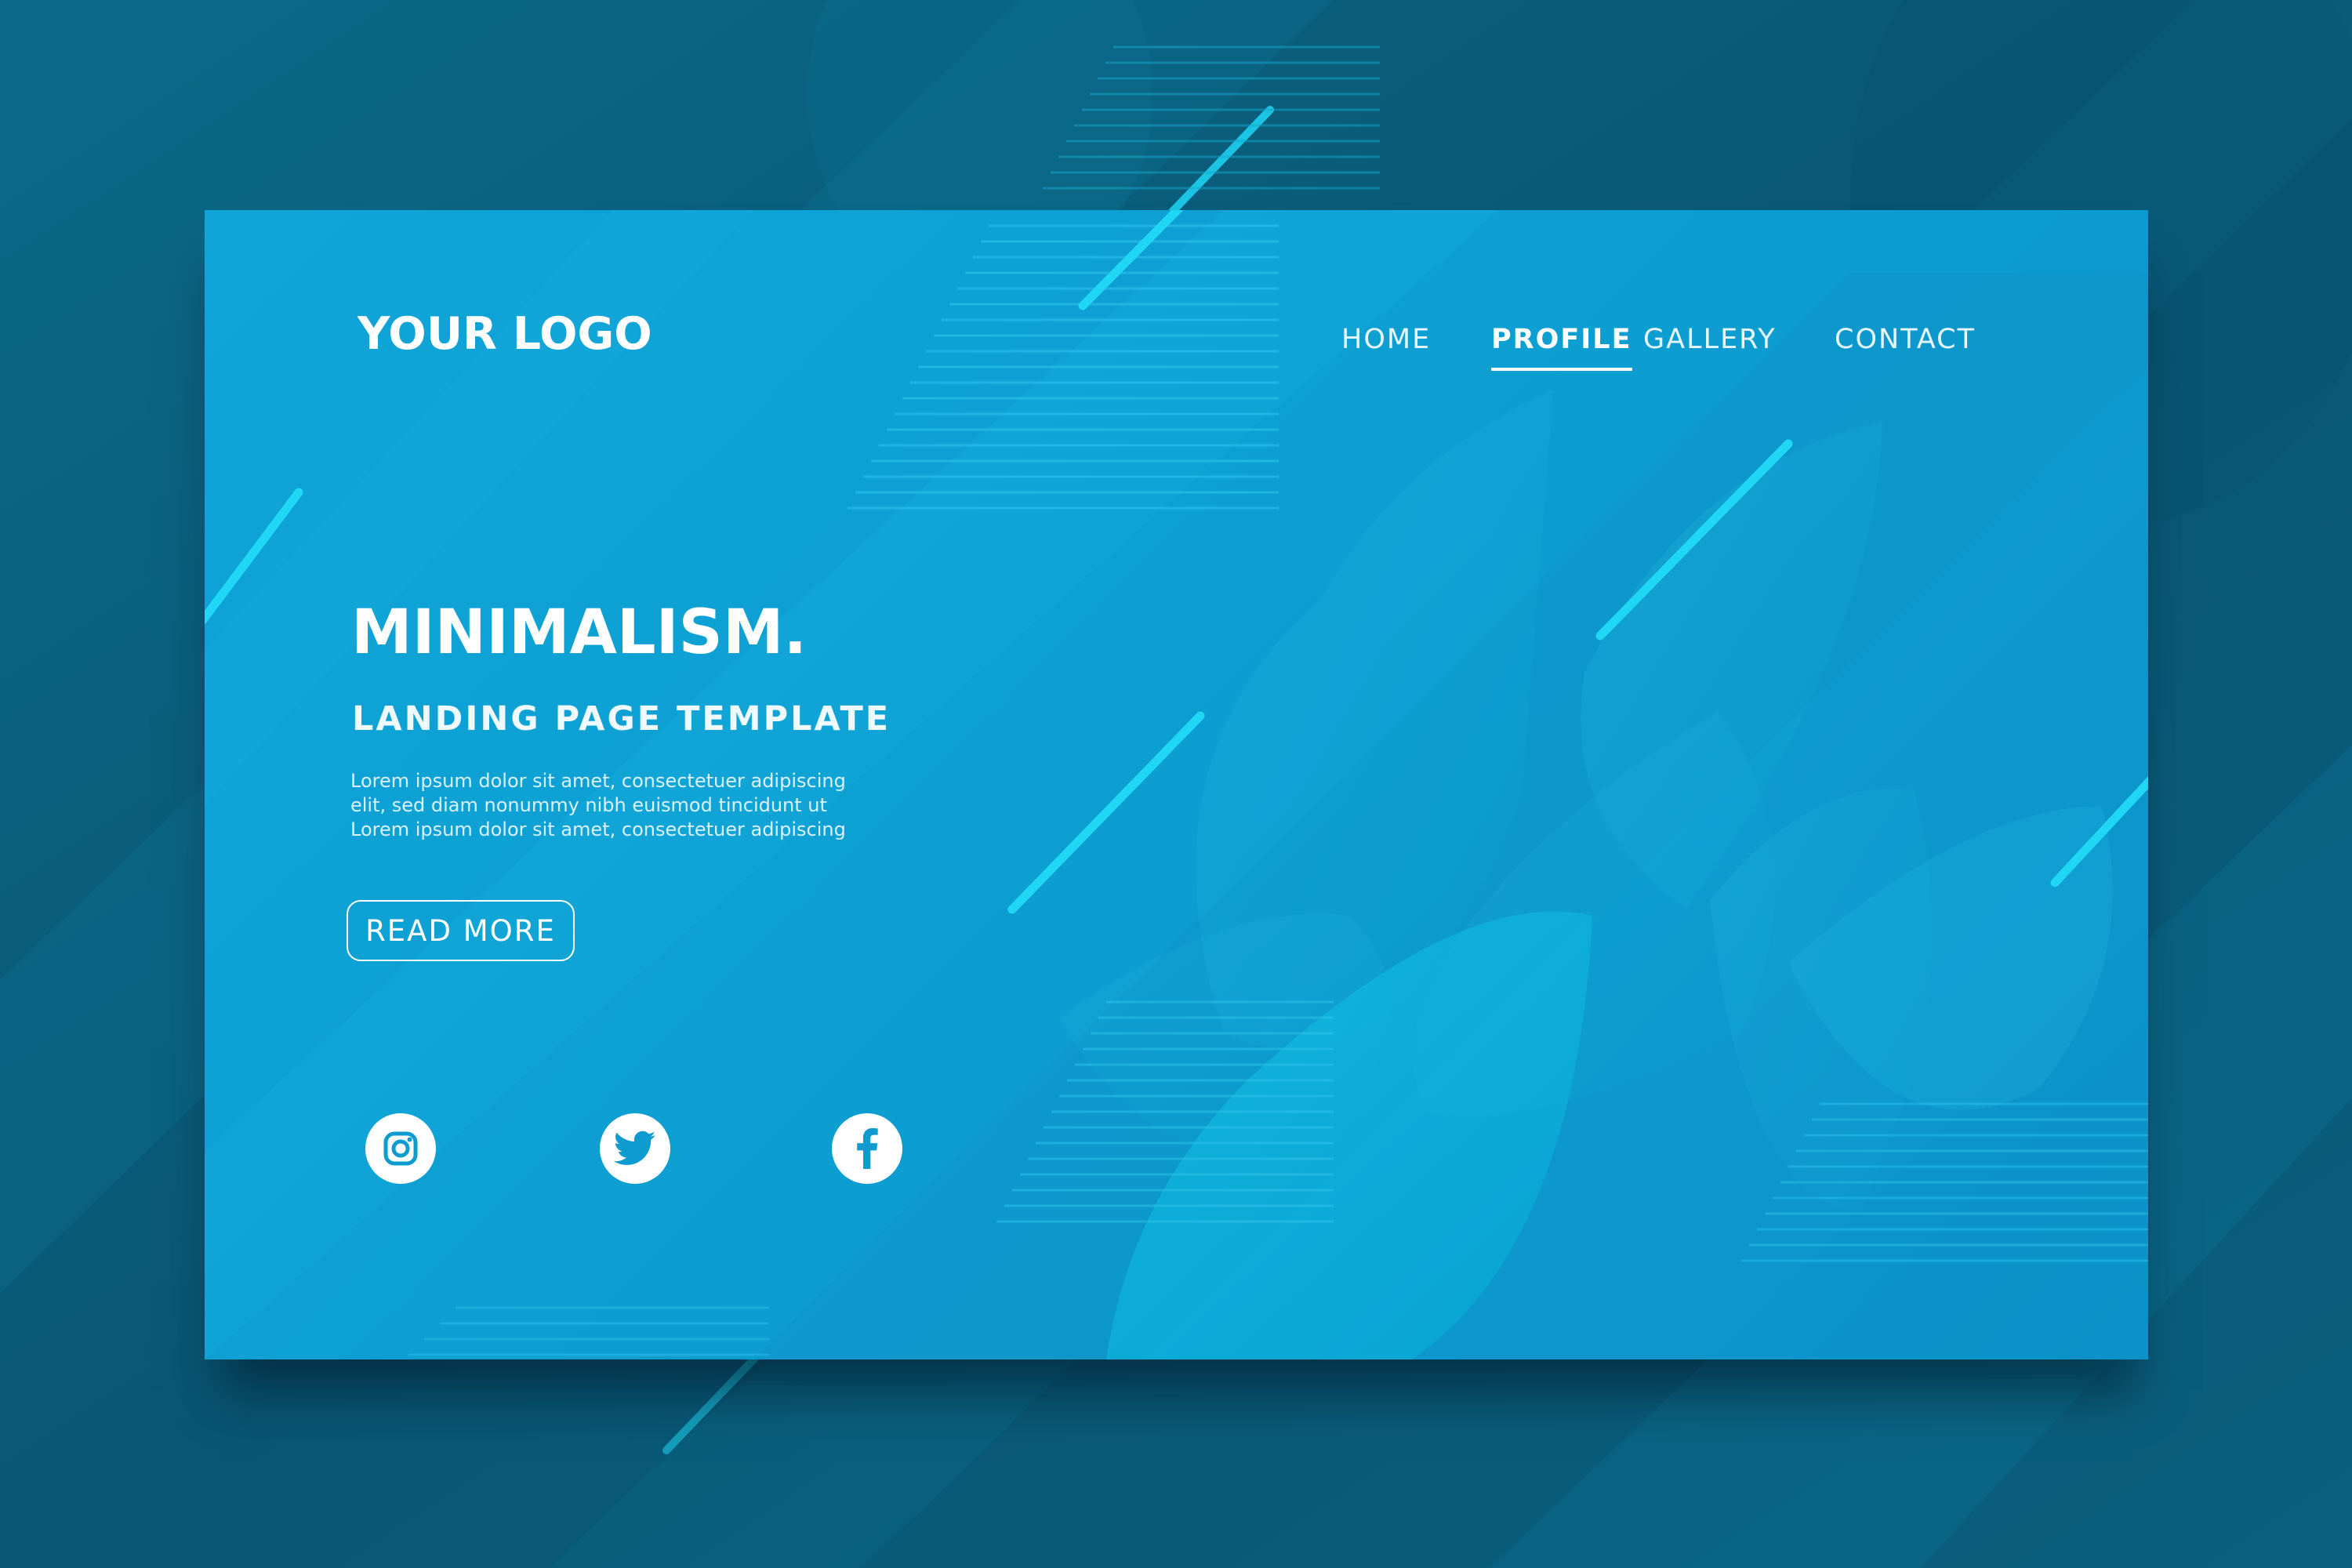 The width and height of the screenshot is (2352, 1568). Describe the element at coordinates (621, 719) in the screenshot. I see `hero-subtitle: LANDING PAGE TEMPLATE` at that location.